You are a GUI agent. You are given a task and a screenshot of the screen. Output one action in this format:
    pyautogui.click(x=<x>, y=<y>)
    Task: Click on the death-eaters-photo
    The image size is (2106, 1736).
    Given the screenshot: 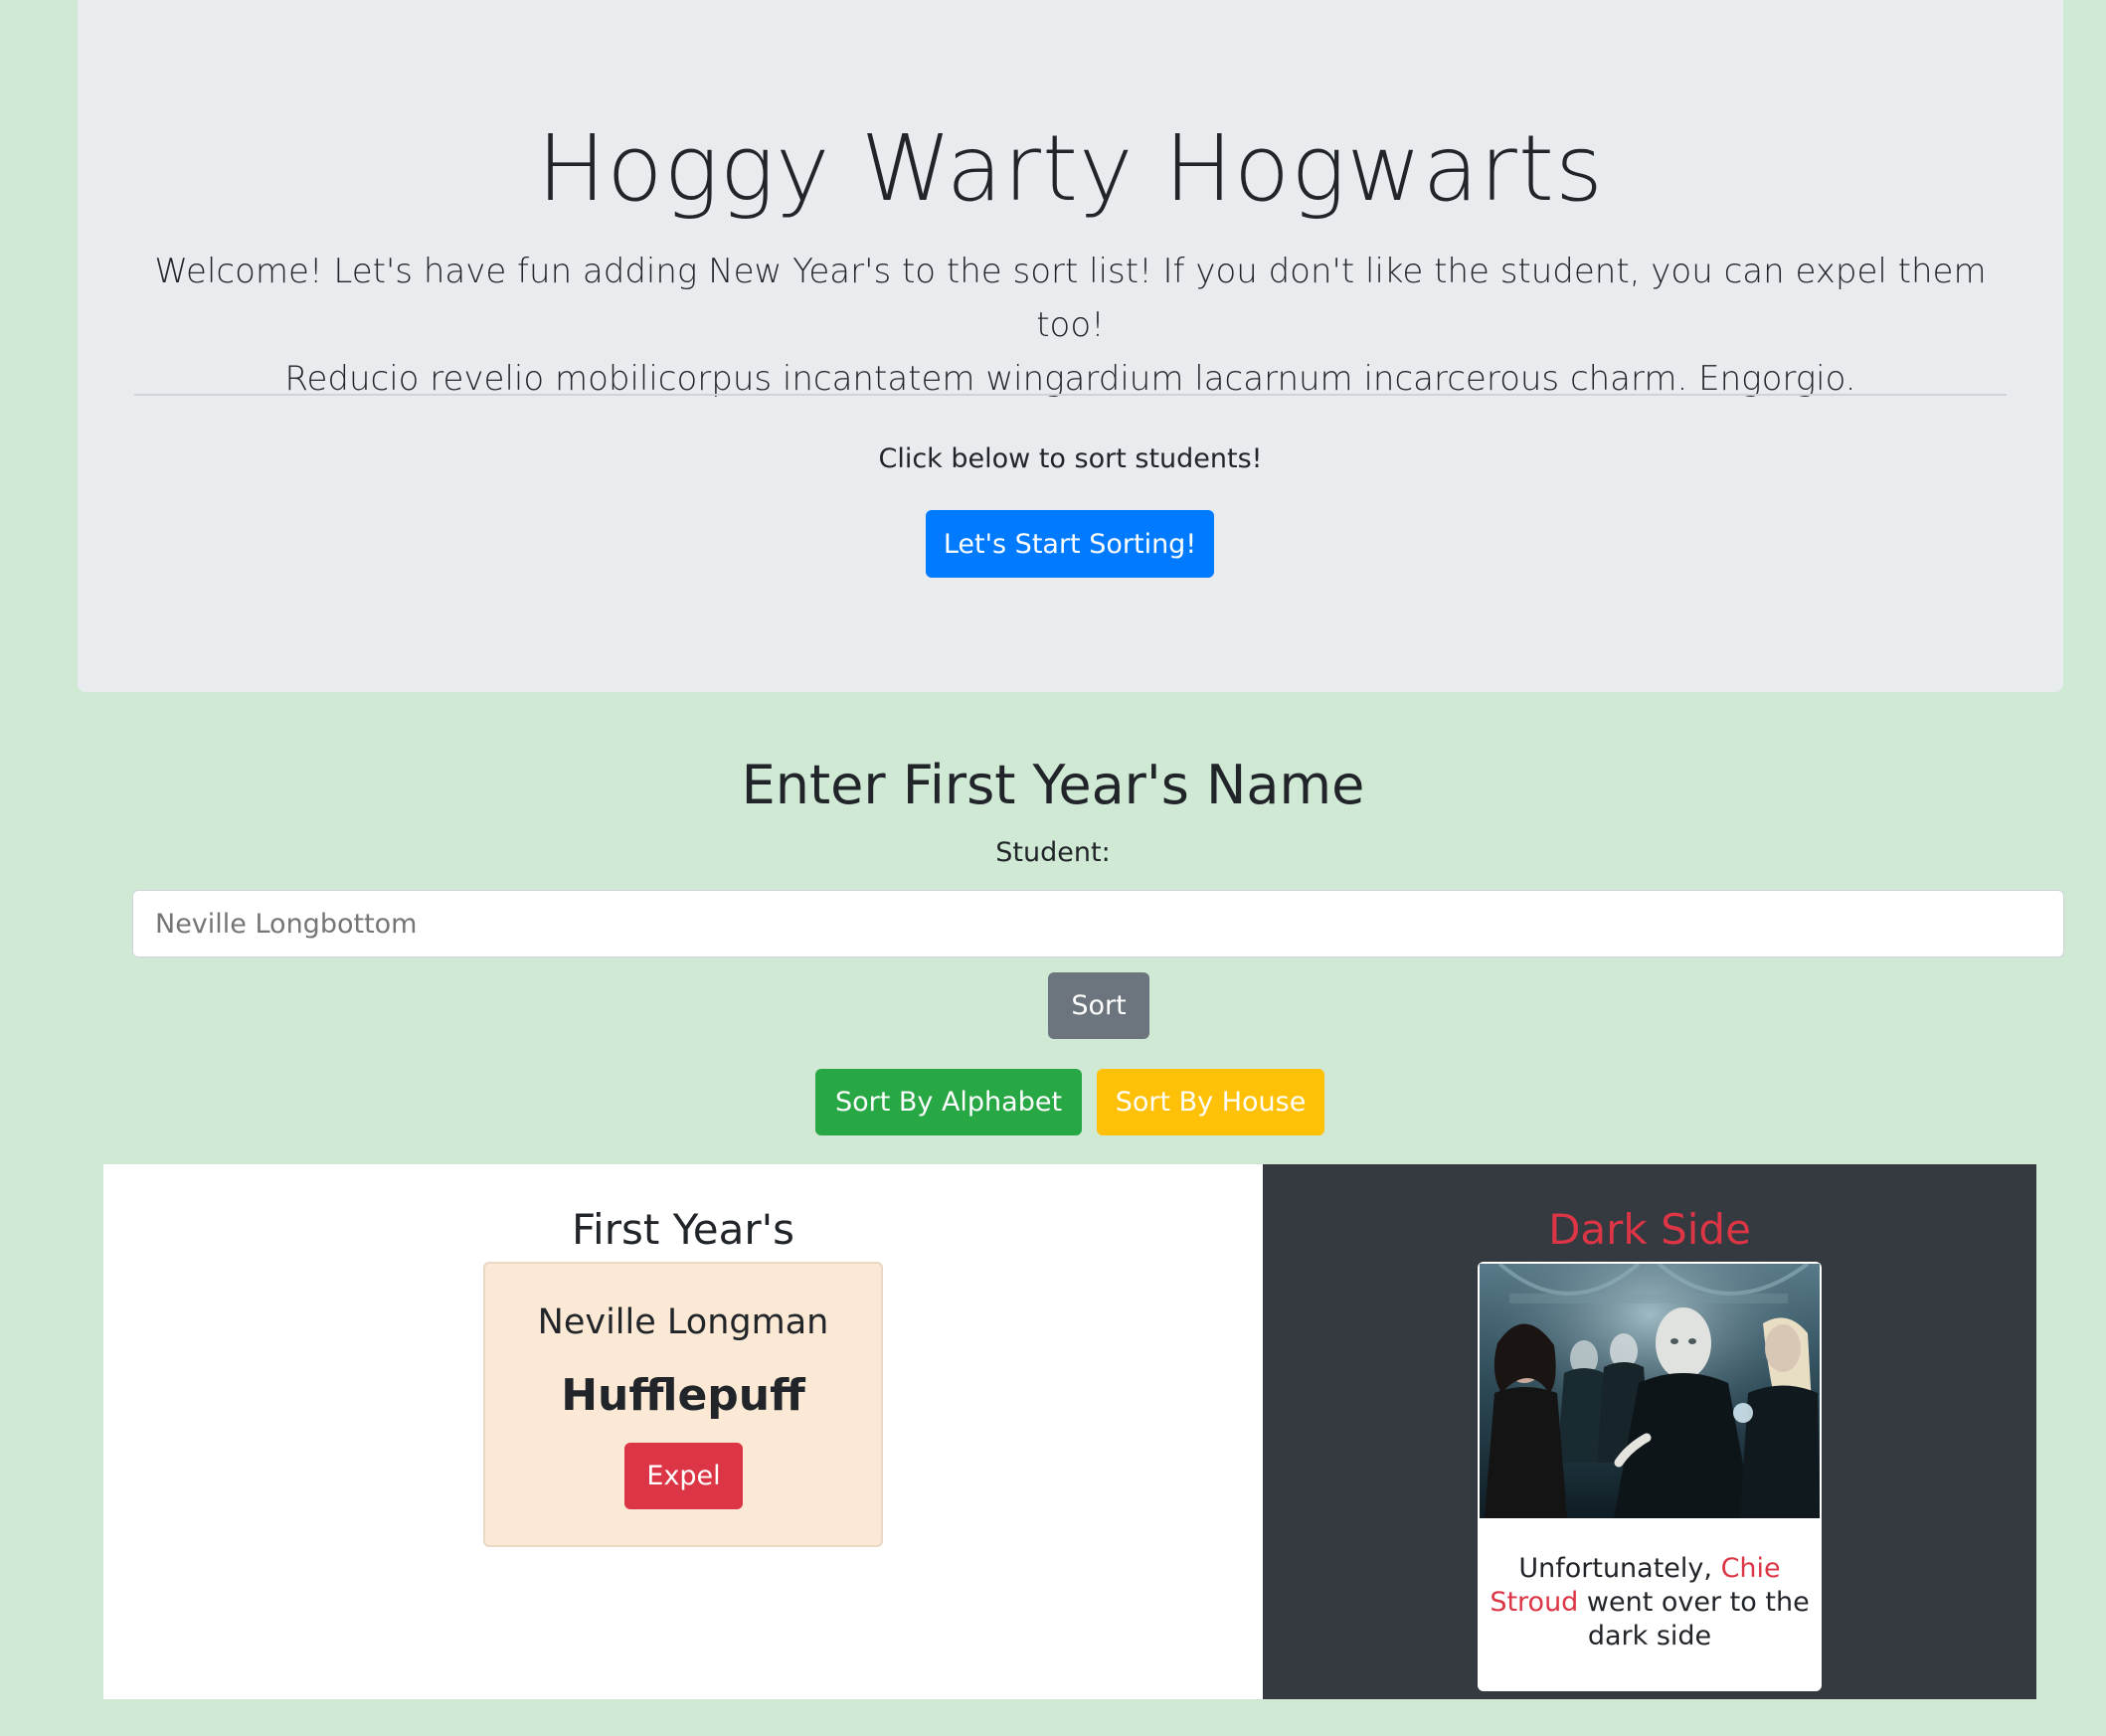 What is the action you would take?
    pyautogui.click(x=1650, y=1391)
    